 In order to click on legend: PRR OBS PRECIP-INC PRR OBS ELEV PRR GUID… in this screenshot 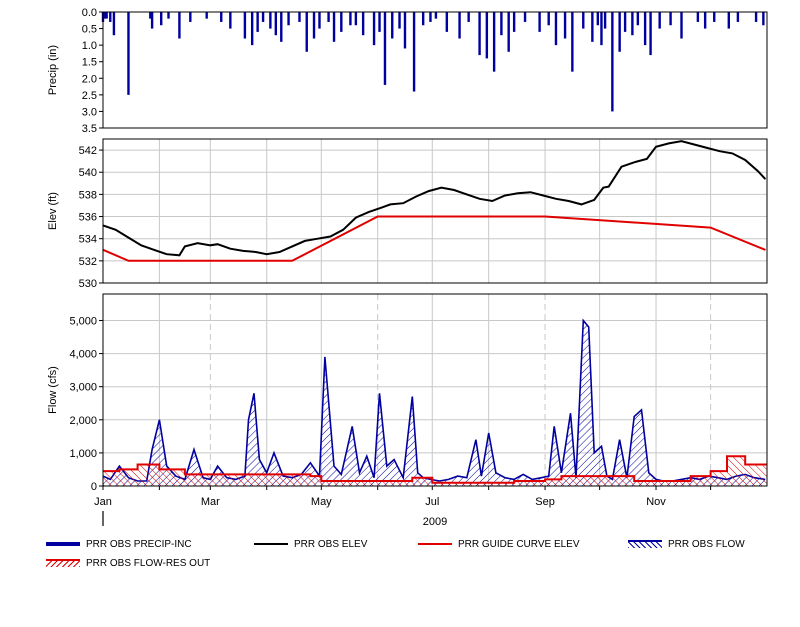, I will do `click(400, 556)`.